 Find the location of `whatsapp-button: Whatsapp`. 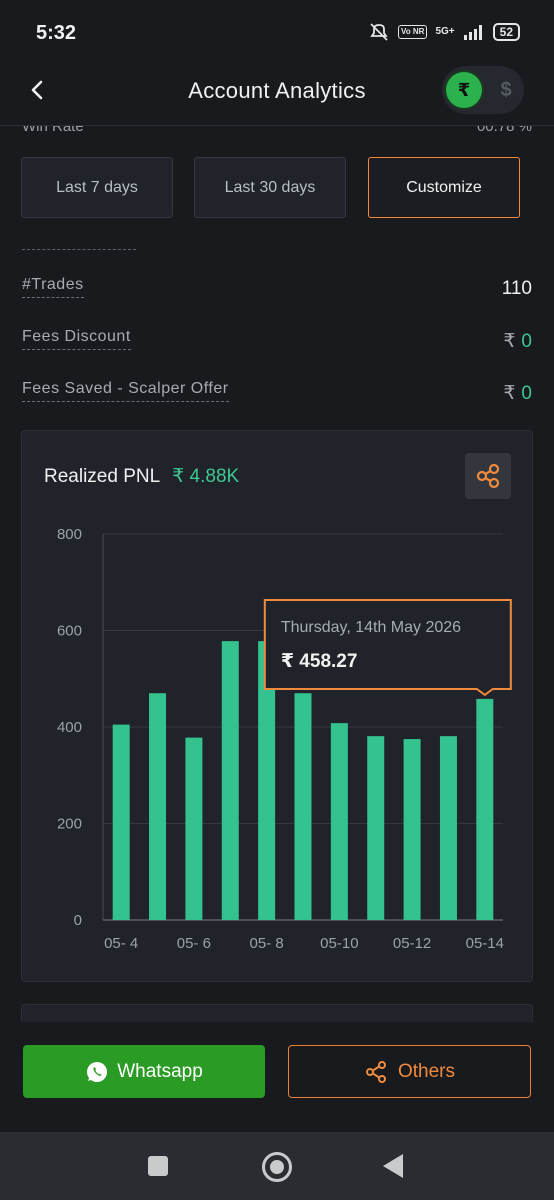

whatsapp-button: Whatsapp is located at coordinates (144, 1071).